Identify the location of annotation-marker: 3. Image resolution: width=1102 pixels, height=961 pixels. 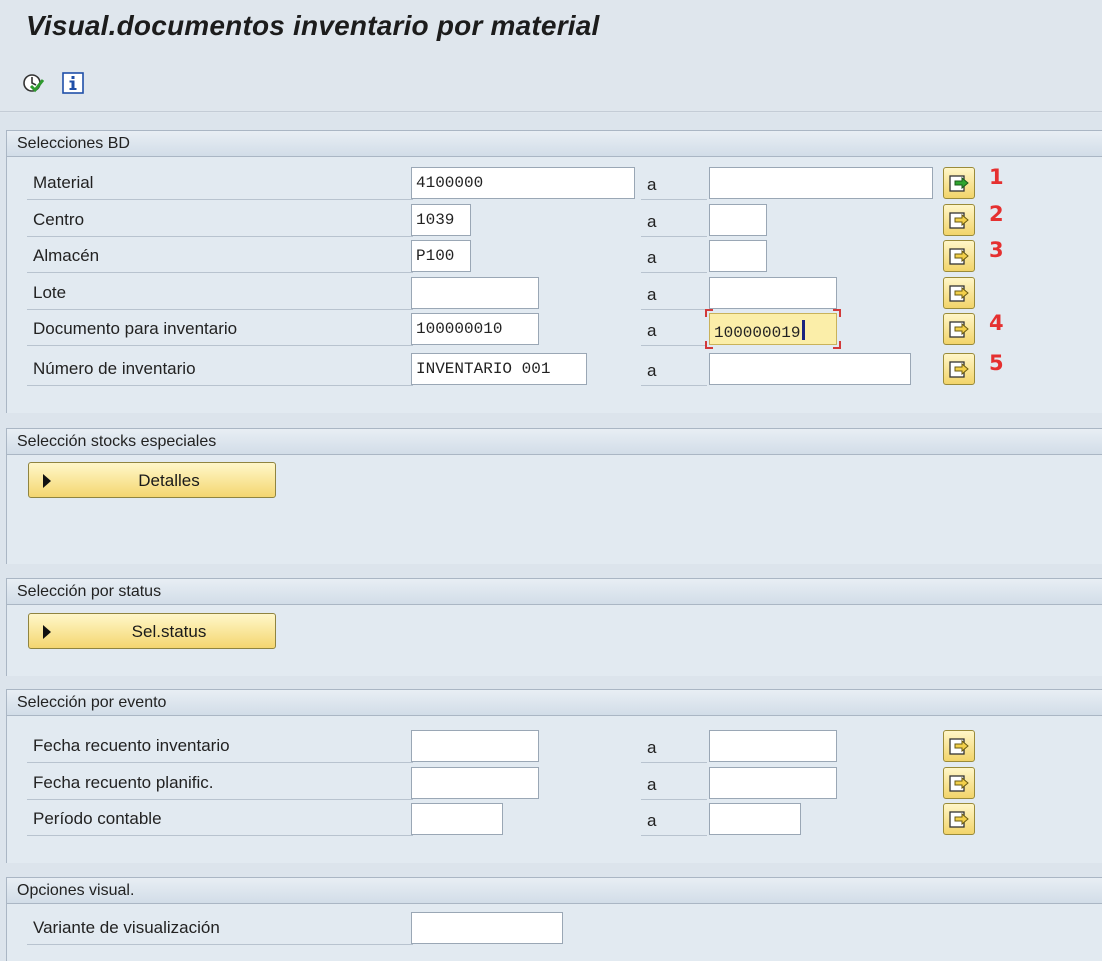
(996, 250).